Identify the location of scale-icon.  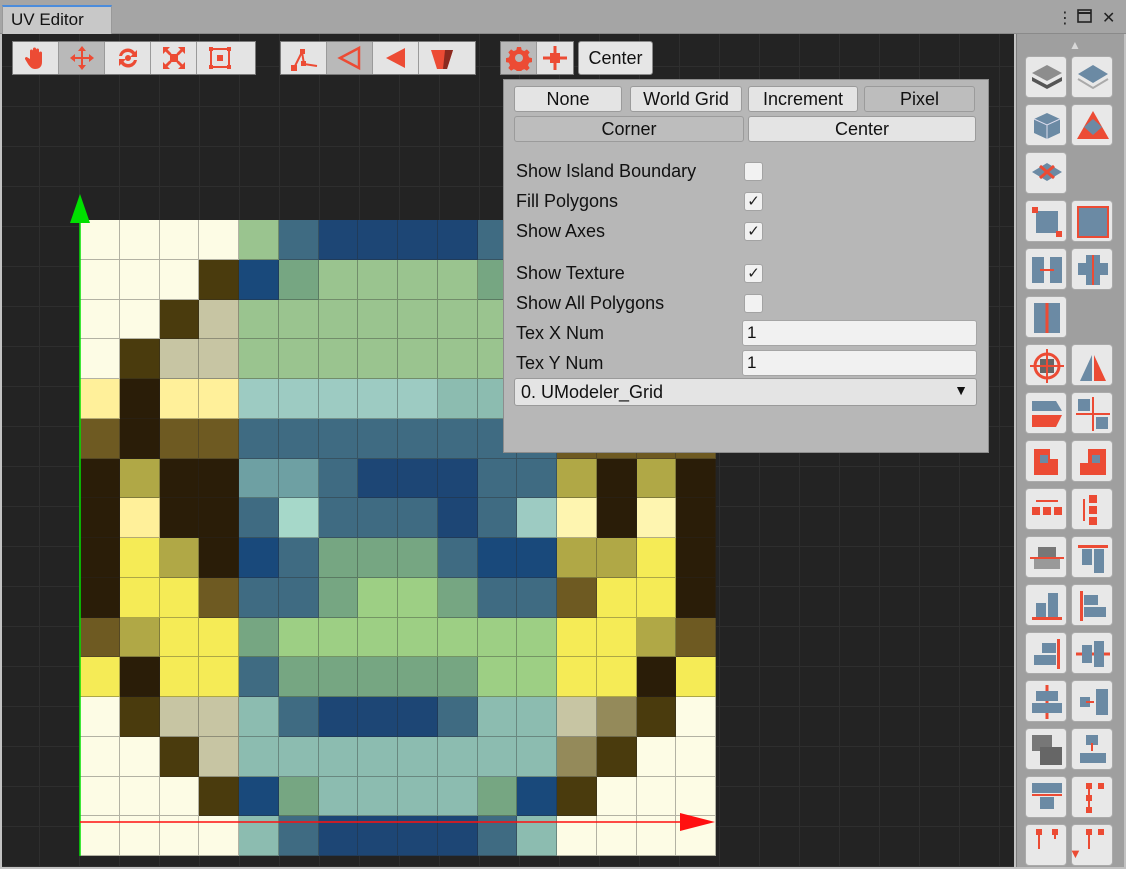
(173, 58).